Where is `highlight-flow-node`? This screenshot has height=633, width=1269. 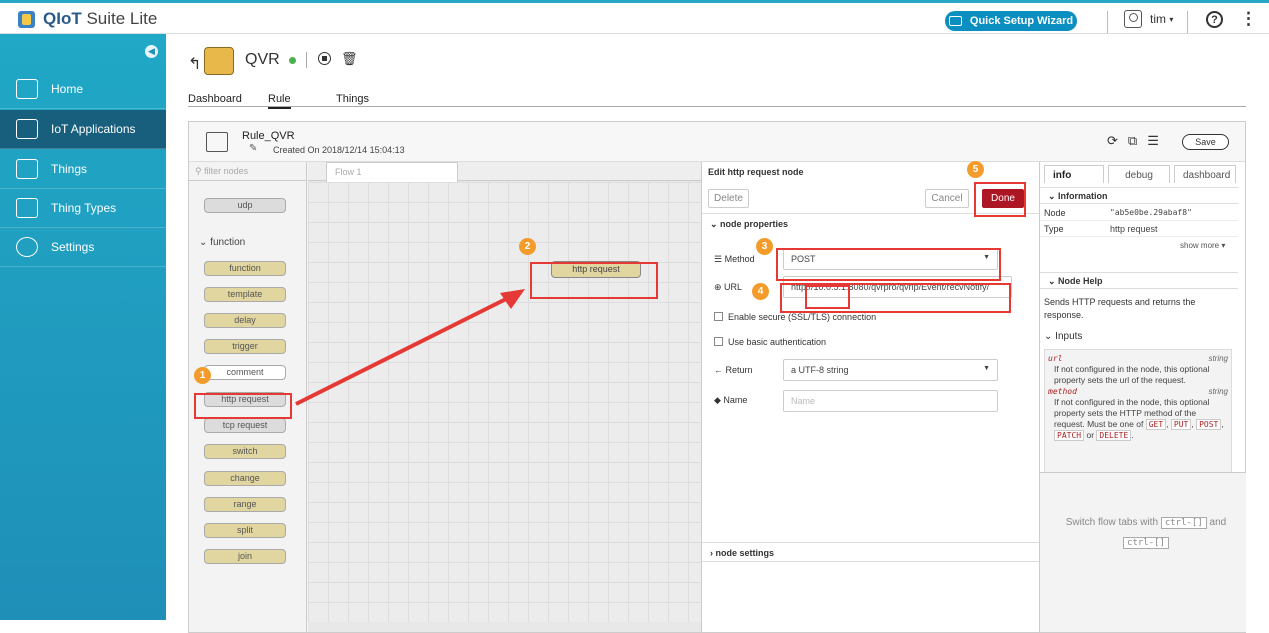
highlight-flow-node is located at coordinates (594, 280).